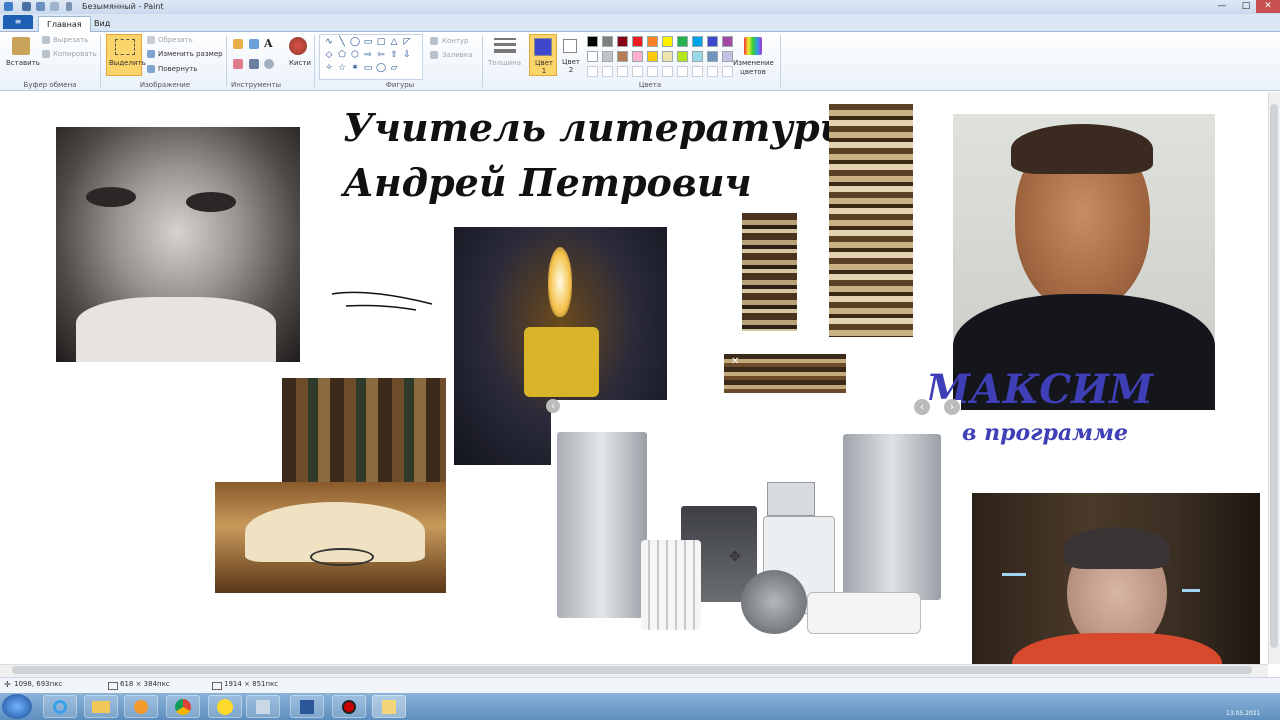 This screenshot has height=720, width=1280. What do you see at coordinates (102, 23) in the screenshot?
I see `tab-view: Вид` at bounding box center [102, 23].